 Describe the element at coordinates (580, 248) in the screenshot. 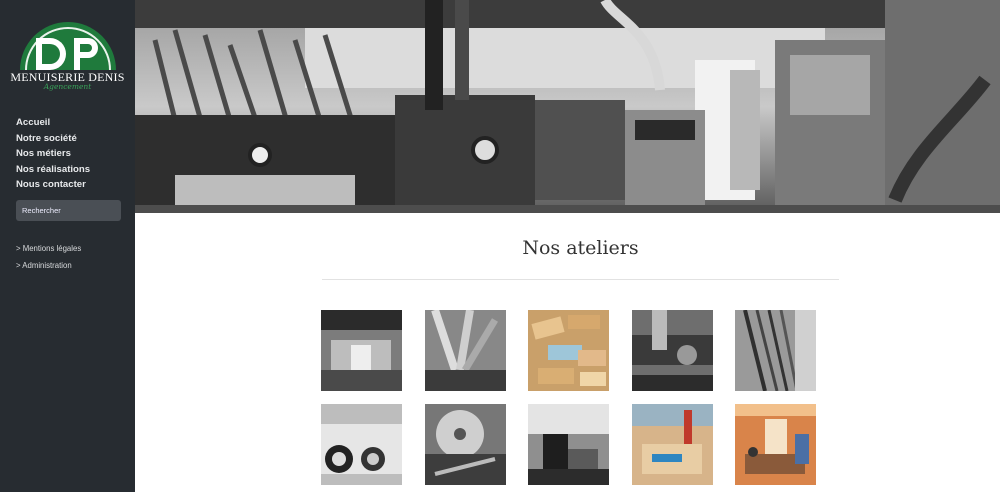

I see `page-title: Nos ateliers` at that location.